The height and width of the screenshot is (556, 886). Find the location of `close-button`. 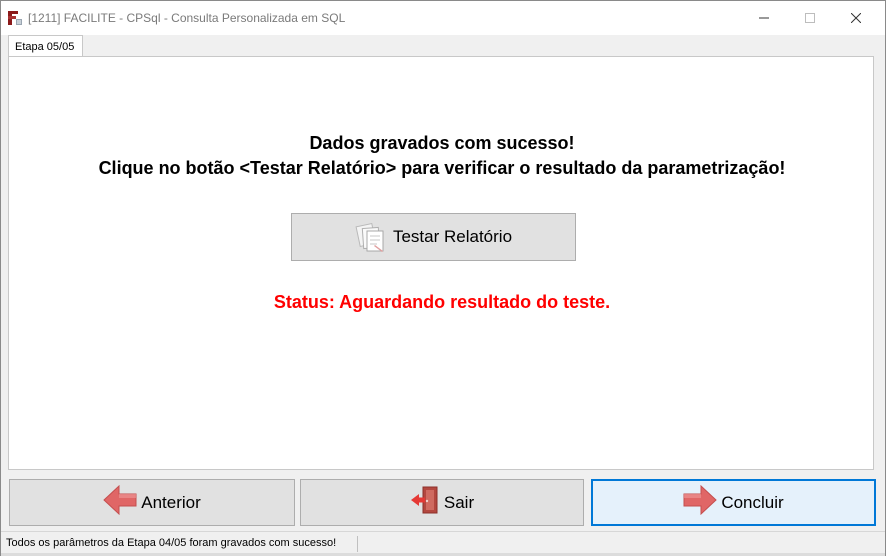

close-button is located at coordinates (856, 18).